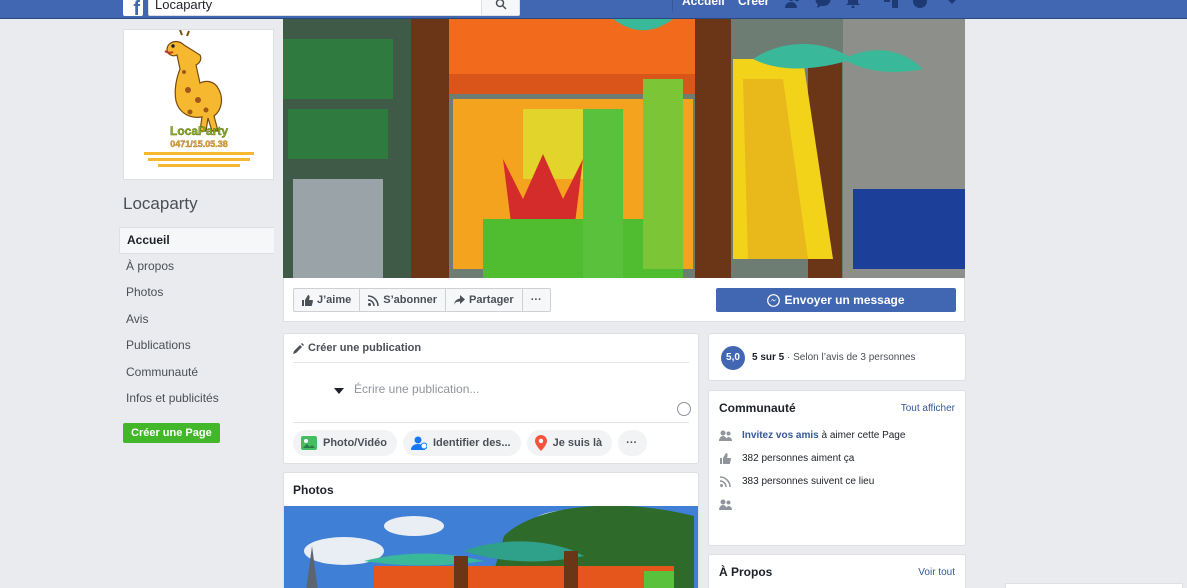 This screenshot has width=1187, height=588. I want to click on left-nav-posts: Publications, so click(196, 346).